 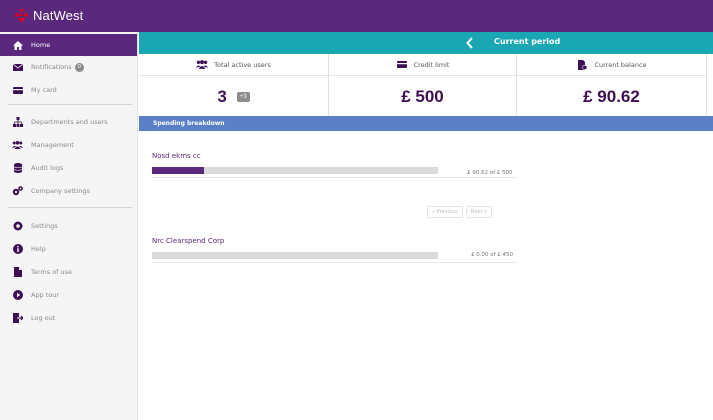 What do you see at coordinates (38, 249) in the screenshot?
I see `sidebar-item-label: Help` at bounding box center [38, 249].